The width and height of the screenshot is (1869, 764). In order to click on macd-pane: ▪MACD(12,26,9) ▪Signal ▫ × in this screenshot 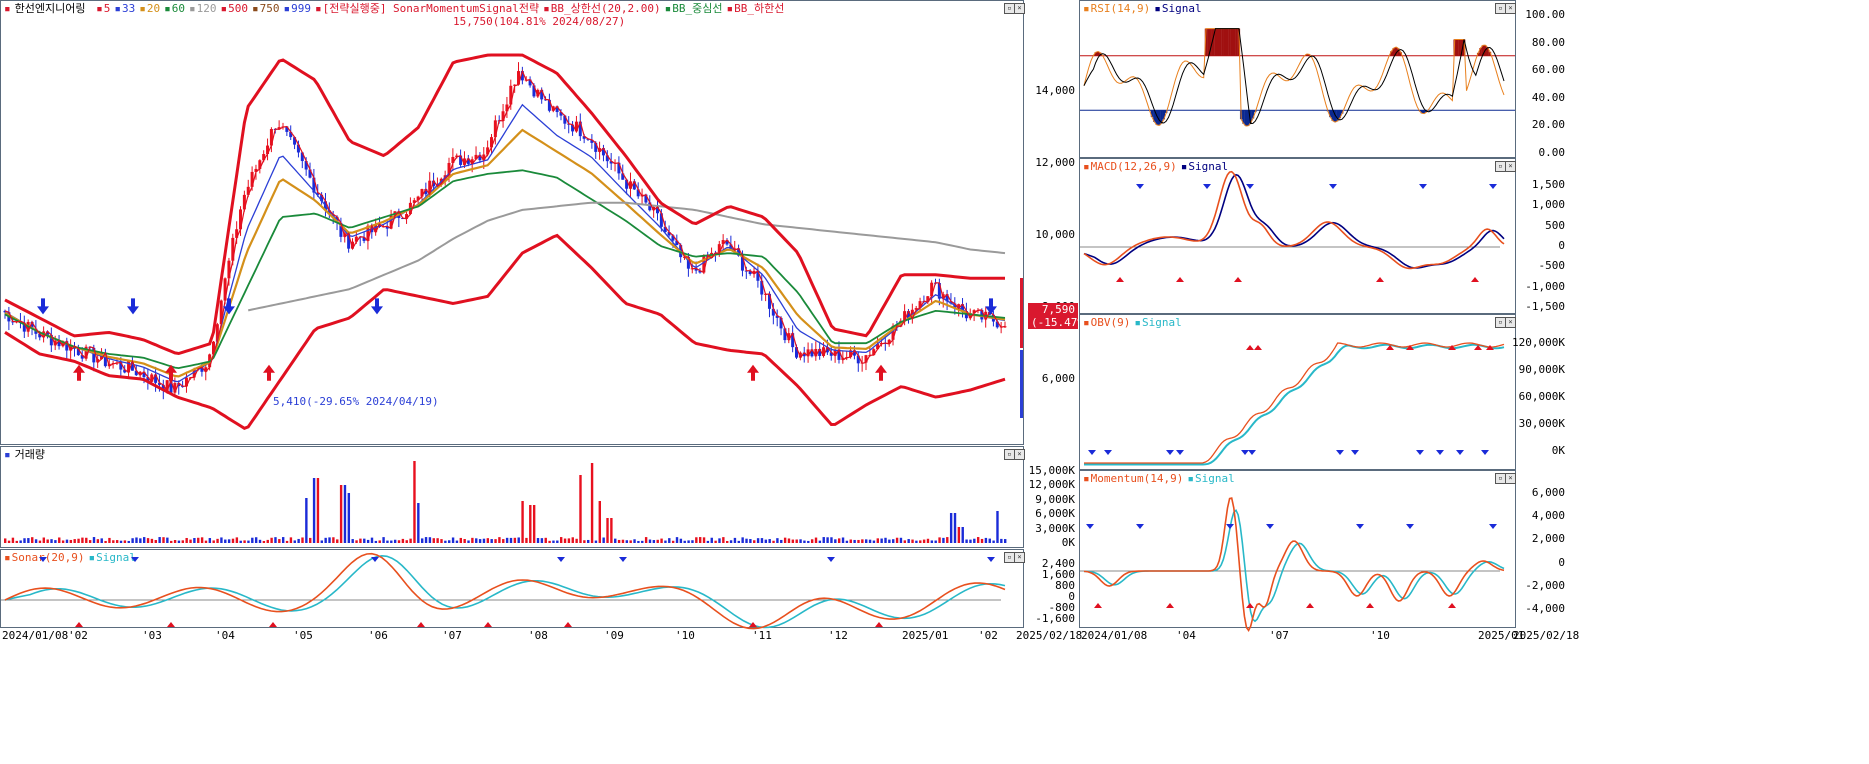, I will do `click(1297, 236)`.